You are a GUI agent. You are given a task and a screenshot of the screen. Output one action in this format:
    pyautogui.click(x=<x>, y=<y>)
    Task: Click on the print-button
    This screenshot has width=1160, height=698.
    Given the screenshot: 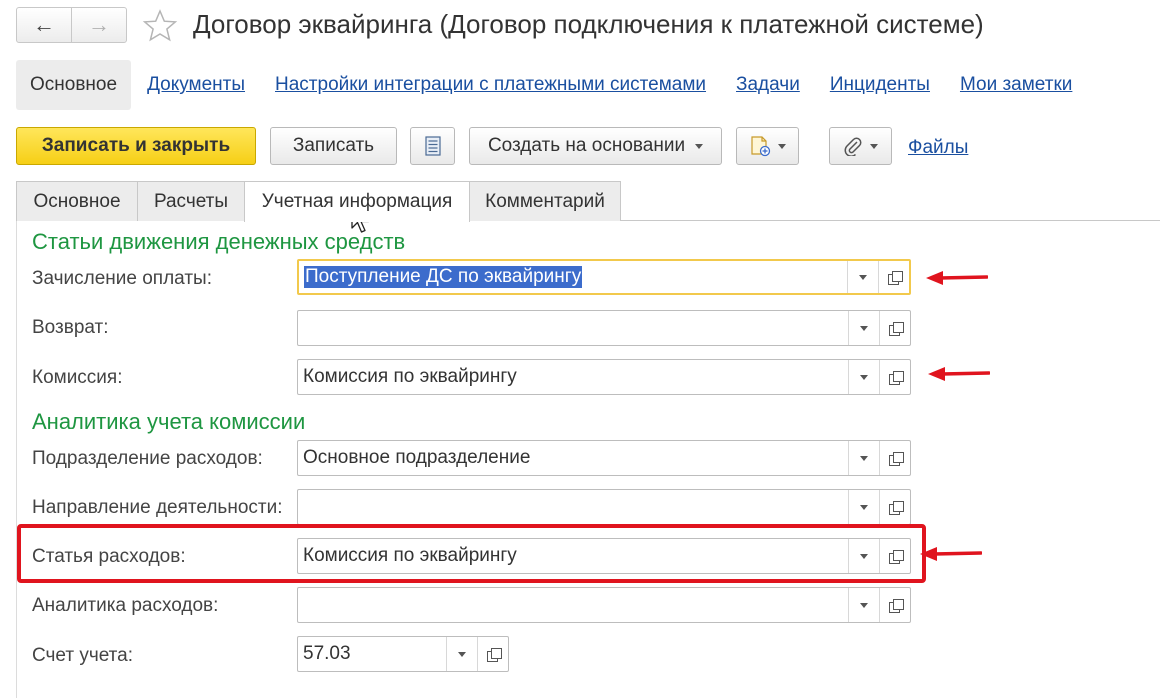 What is the action you would take?
    pyautogui.click(x=767, y=146)
    